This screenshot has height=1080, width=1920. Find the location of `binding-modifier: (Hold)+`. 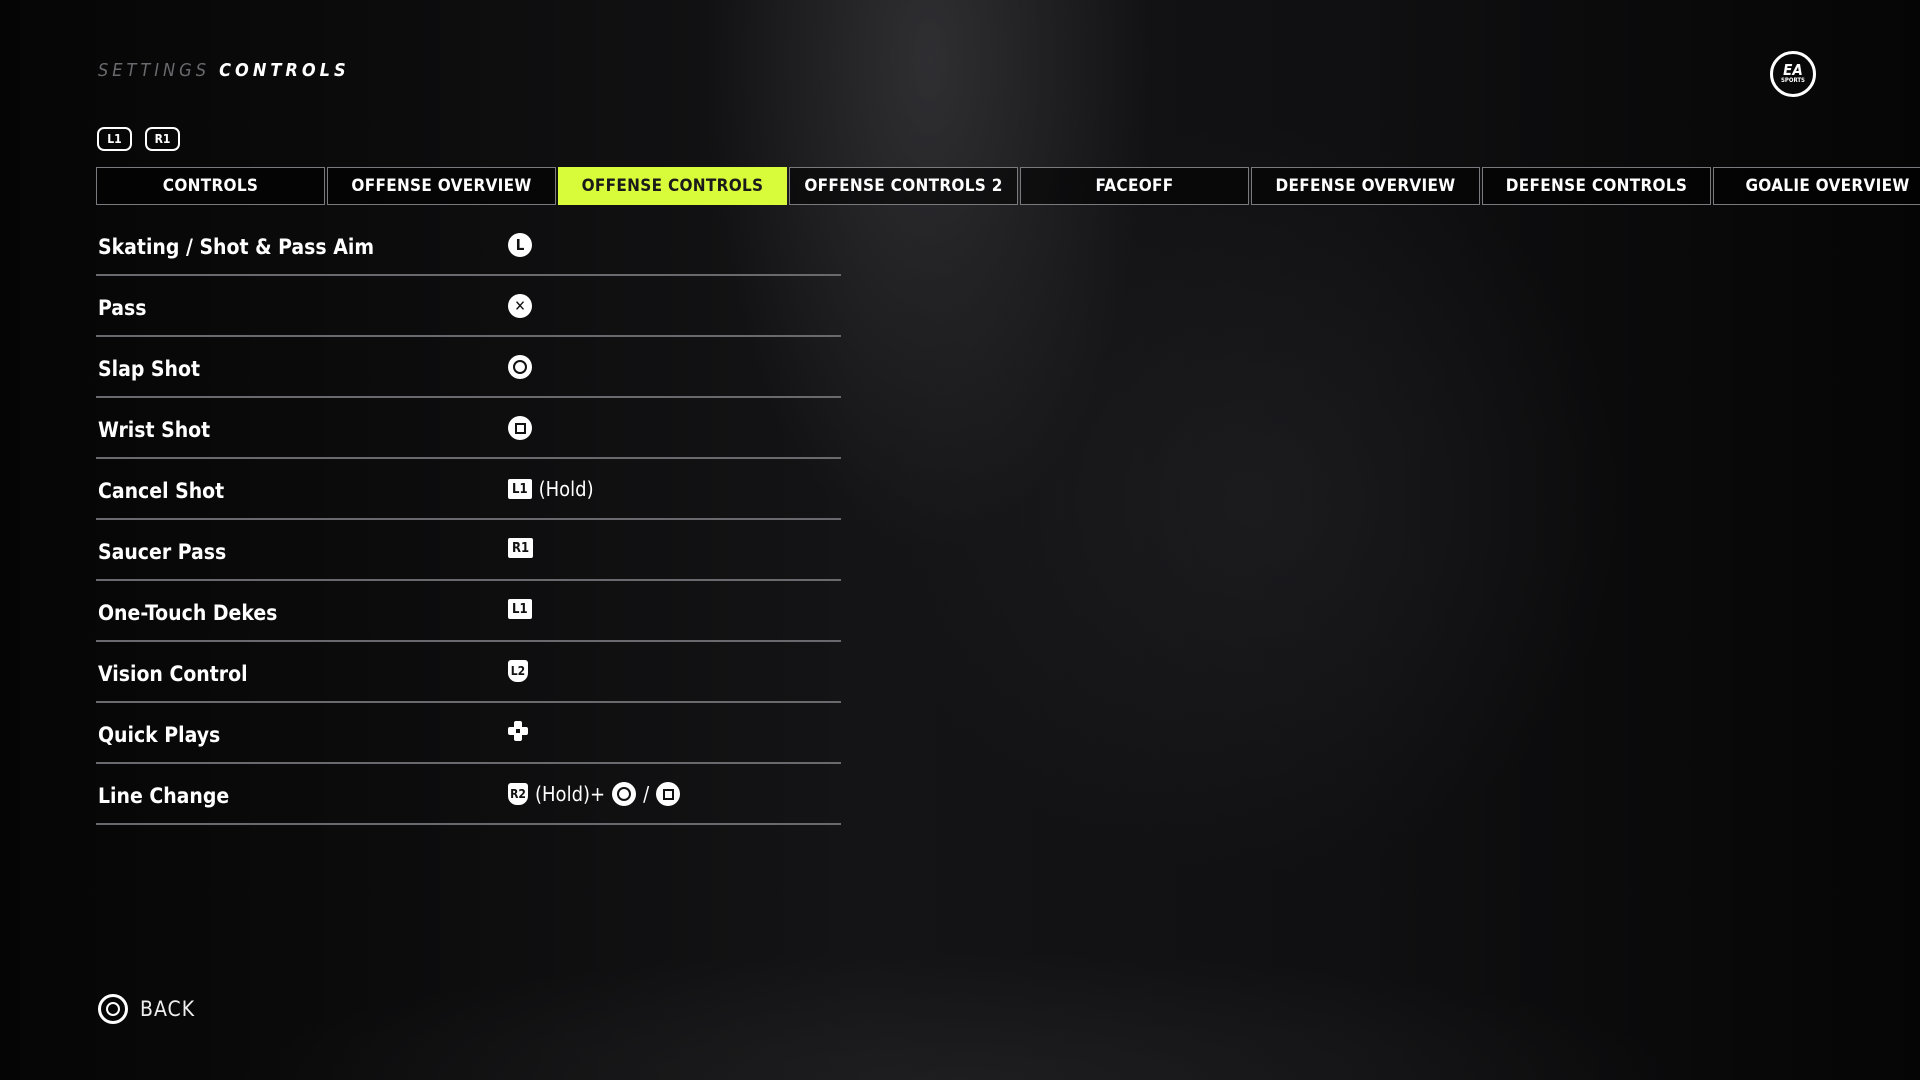

binding-modifier: (Hold)+ is located at coordinates (570, 794).